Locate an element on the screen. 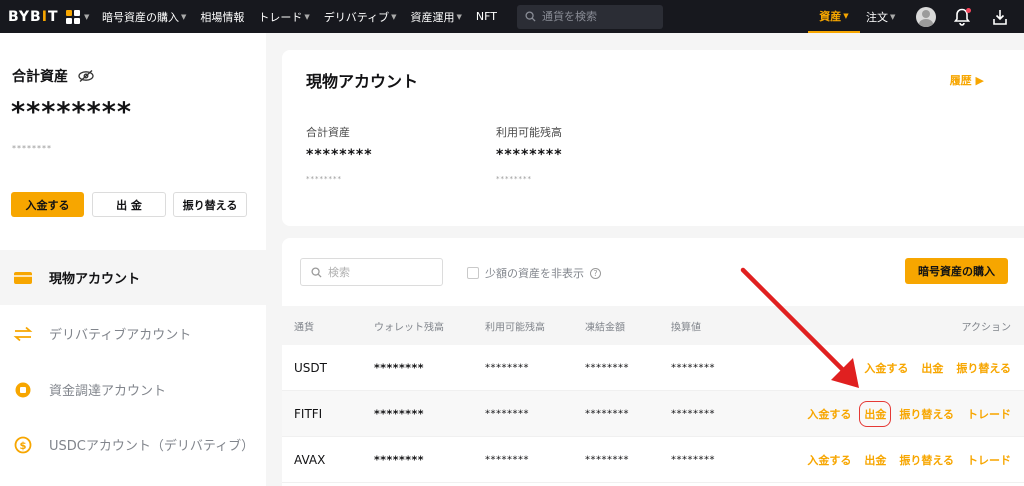 This screenshot has height=486, width=1024. nav-orders-menu: 注文 ▼ is located at coordinates (886, 17).